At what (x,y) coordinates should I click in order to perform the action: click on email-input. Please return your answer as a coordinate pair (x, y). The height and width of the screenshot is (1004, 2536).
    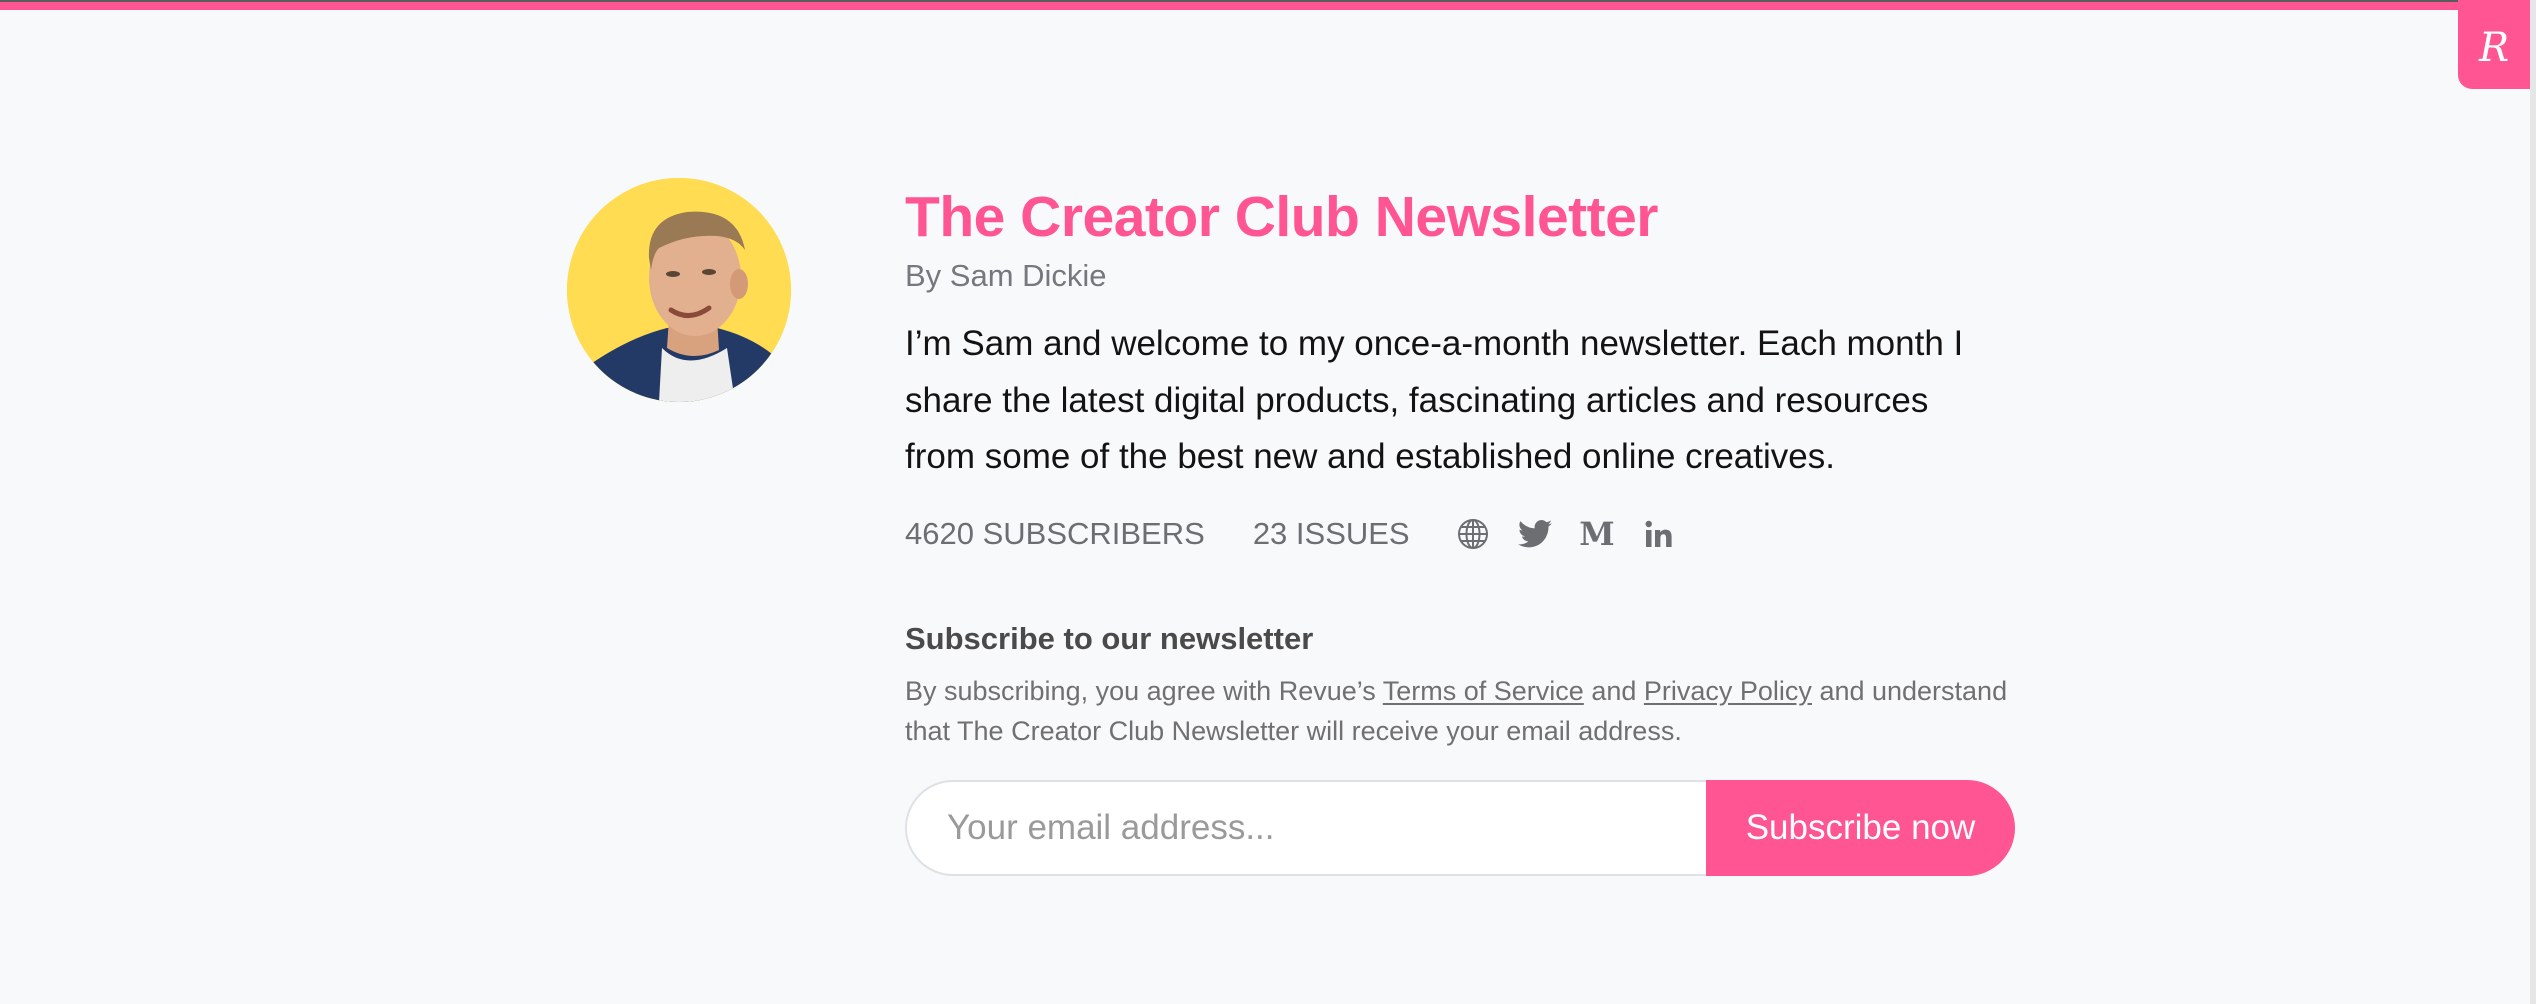
    Looking at the image, I should click on (1305, 827).